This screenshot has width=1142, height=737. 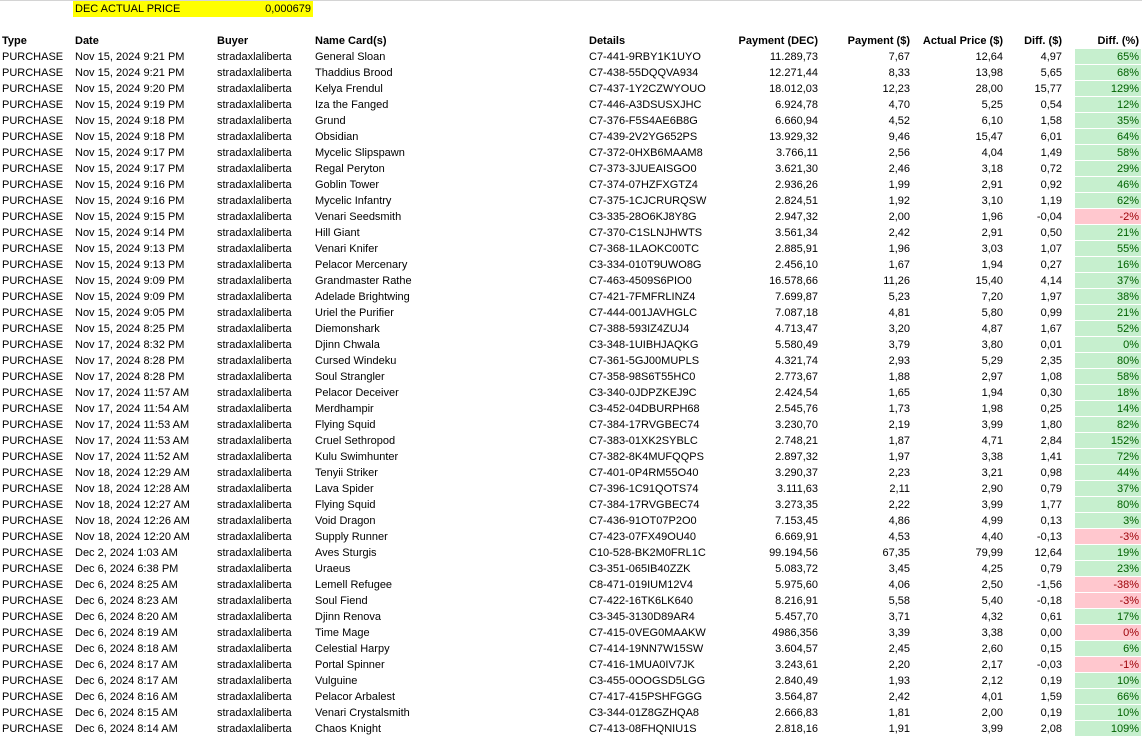 I want to click on cell-details: C7-372-0HXB6MAAM8, so click(x=653, y=153).